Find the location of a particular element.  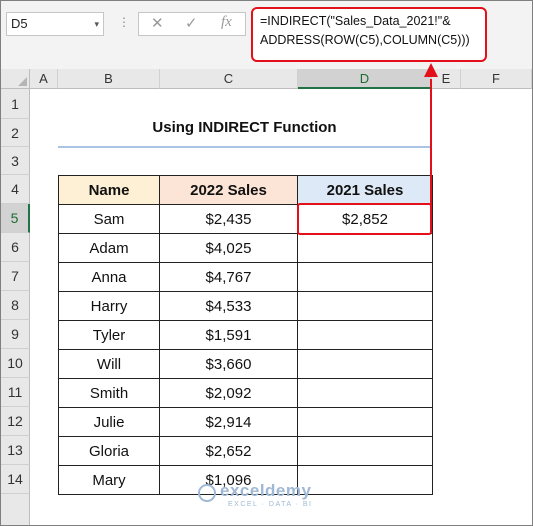

more-options-icon: ⋮ is located at coordinates (124, 22).